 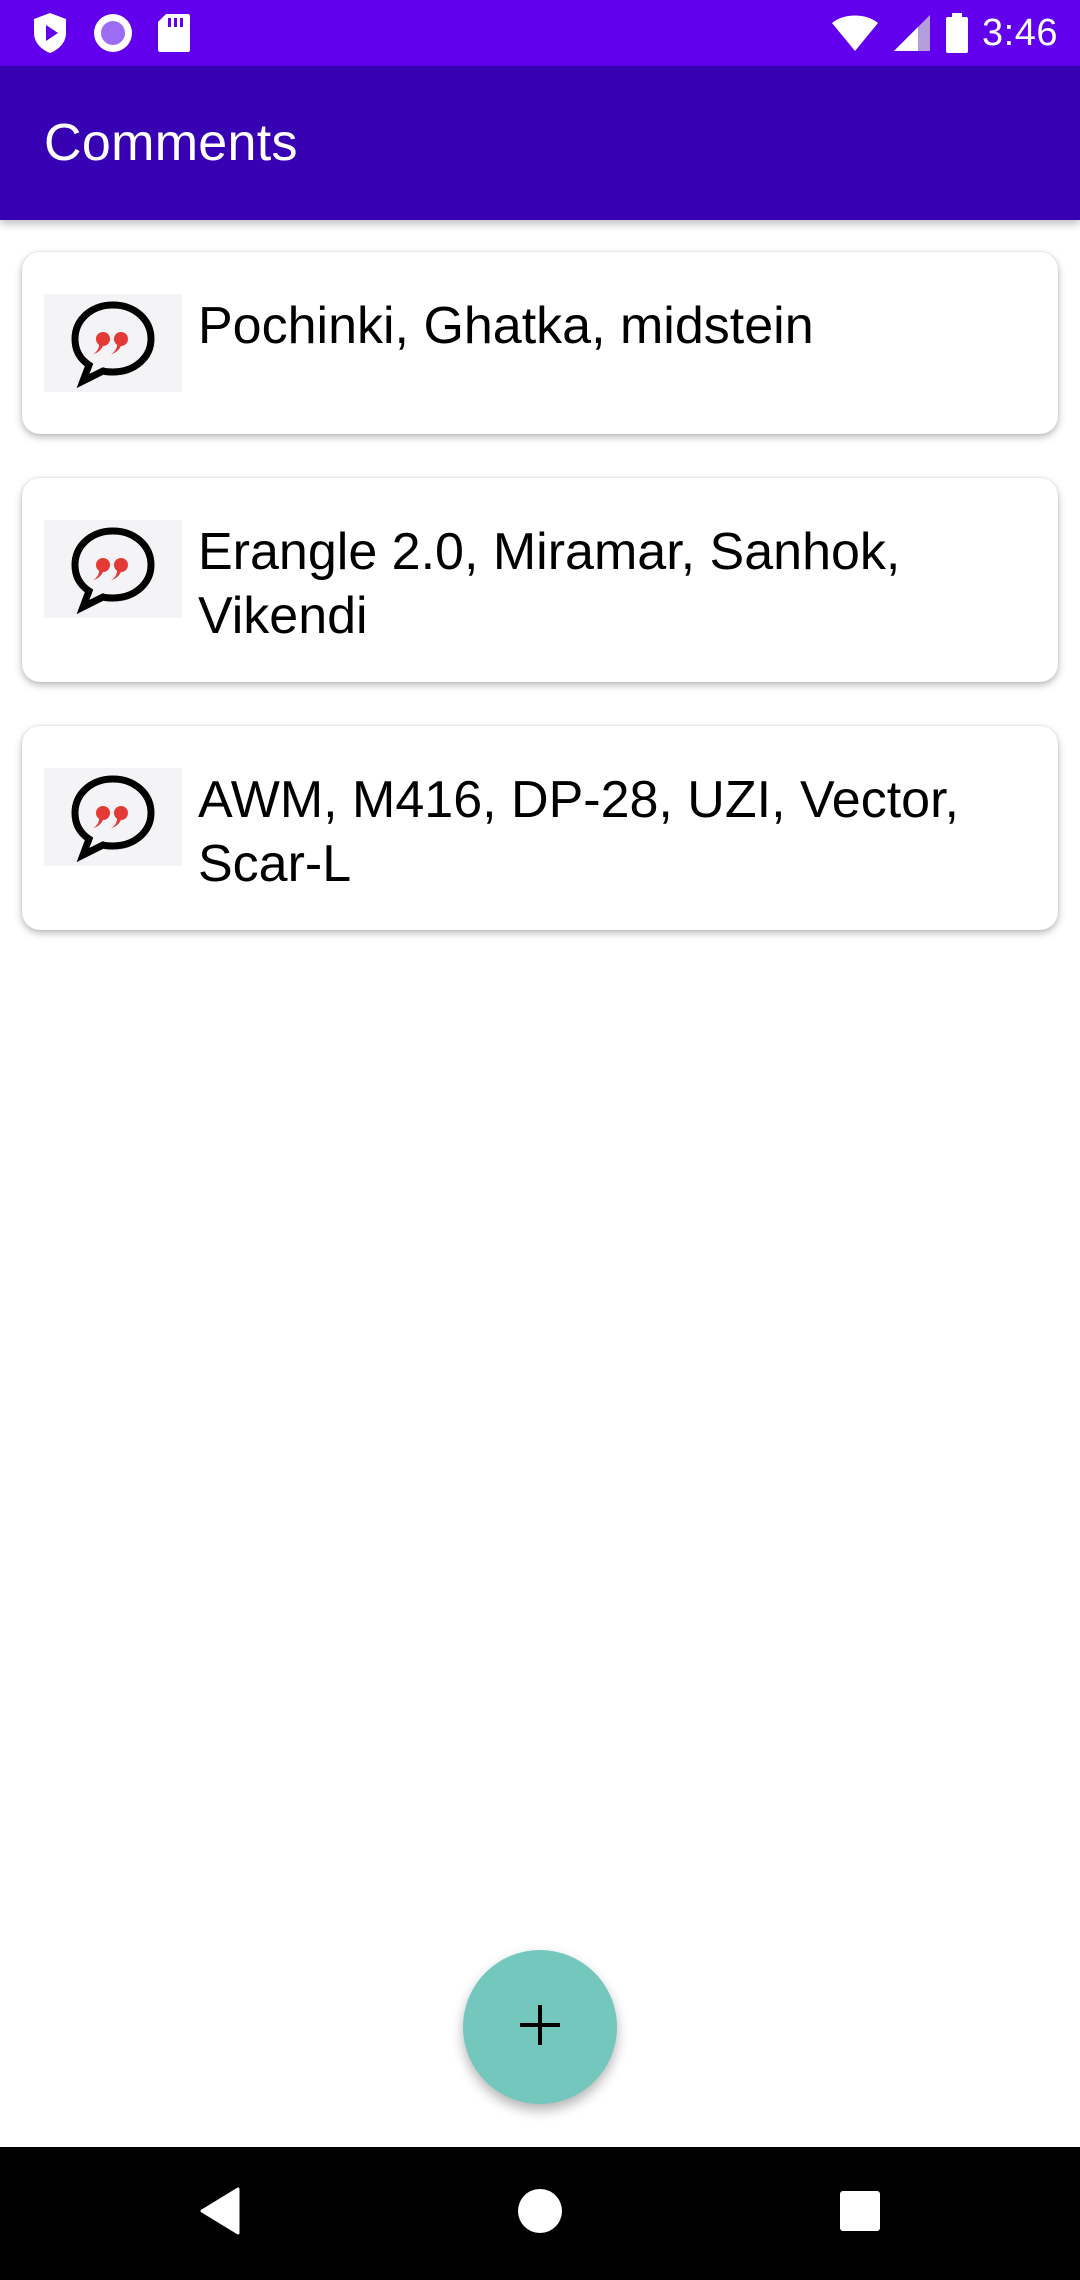 What do you see at coordinates (957, 33) in the screenshot?
I see `battery-icon` at bounding box center [957, 33].